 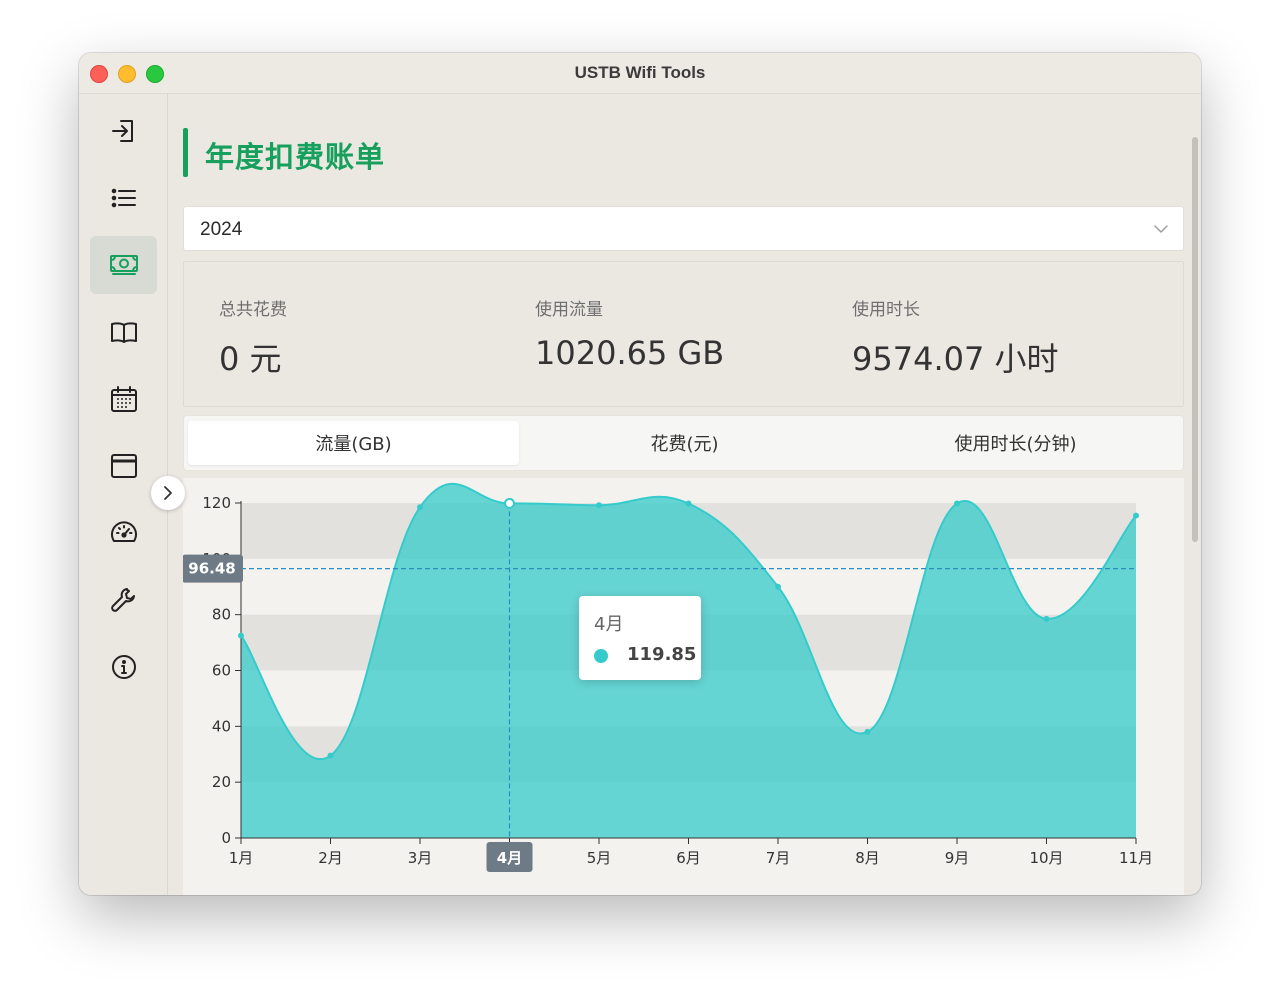 I want to click on login-icon, so click(x=122, y=131).